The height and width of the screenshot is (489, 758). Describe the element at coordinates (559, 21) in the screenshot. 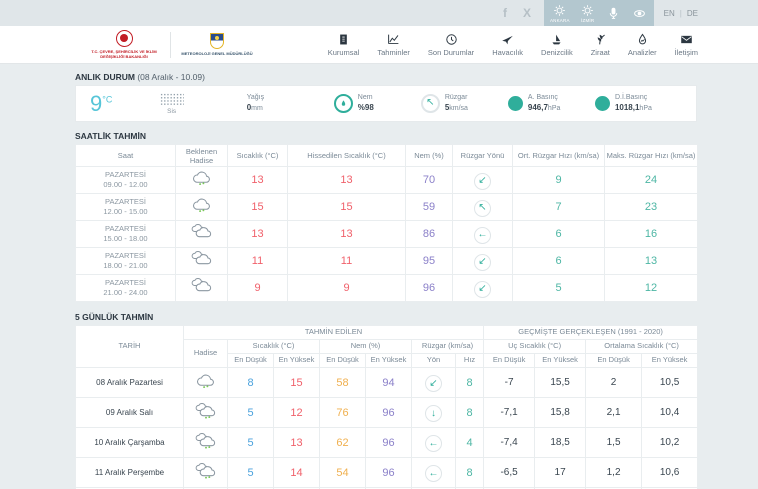

I see `city-widget-label: ANKARA` at that location.